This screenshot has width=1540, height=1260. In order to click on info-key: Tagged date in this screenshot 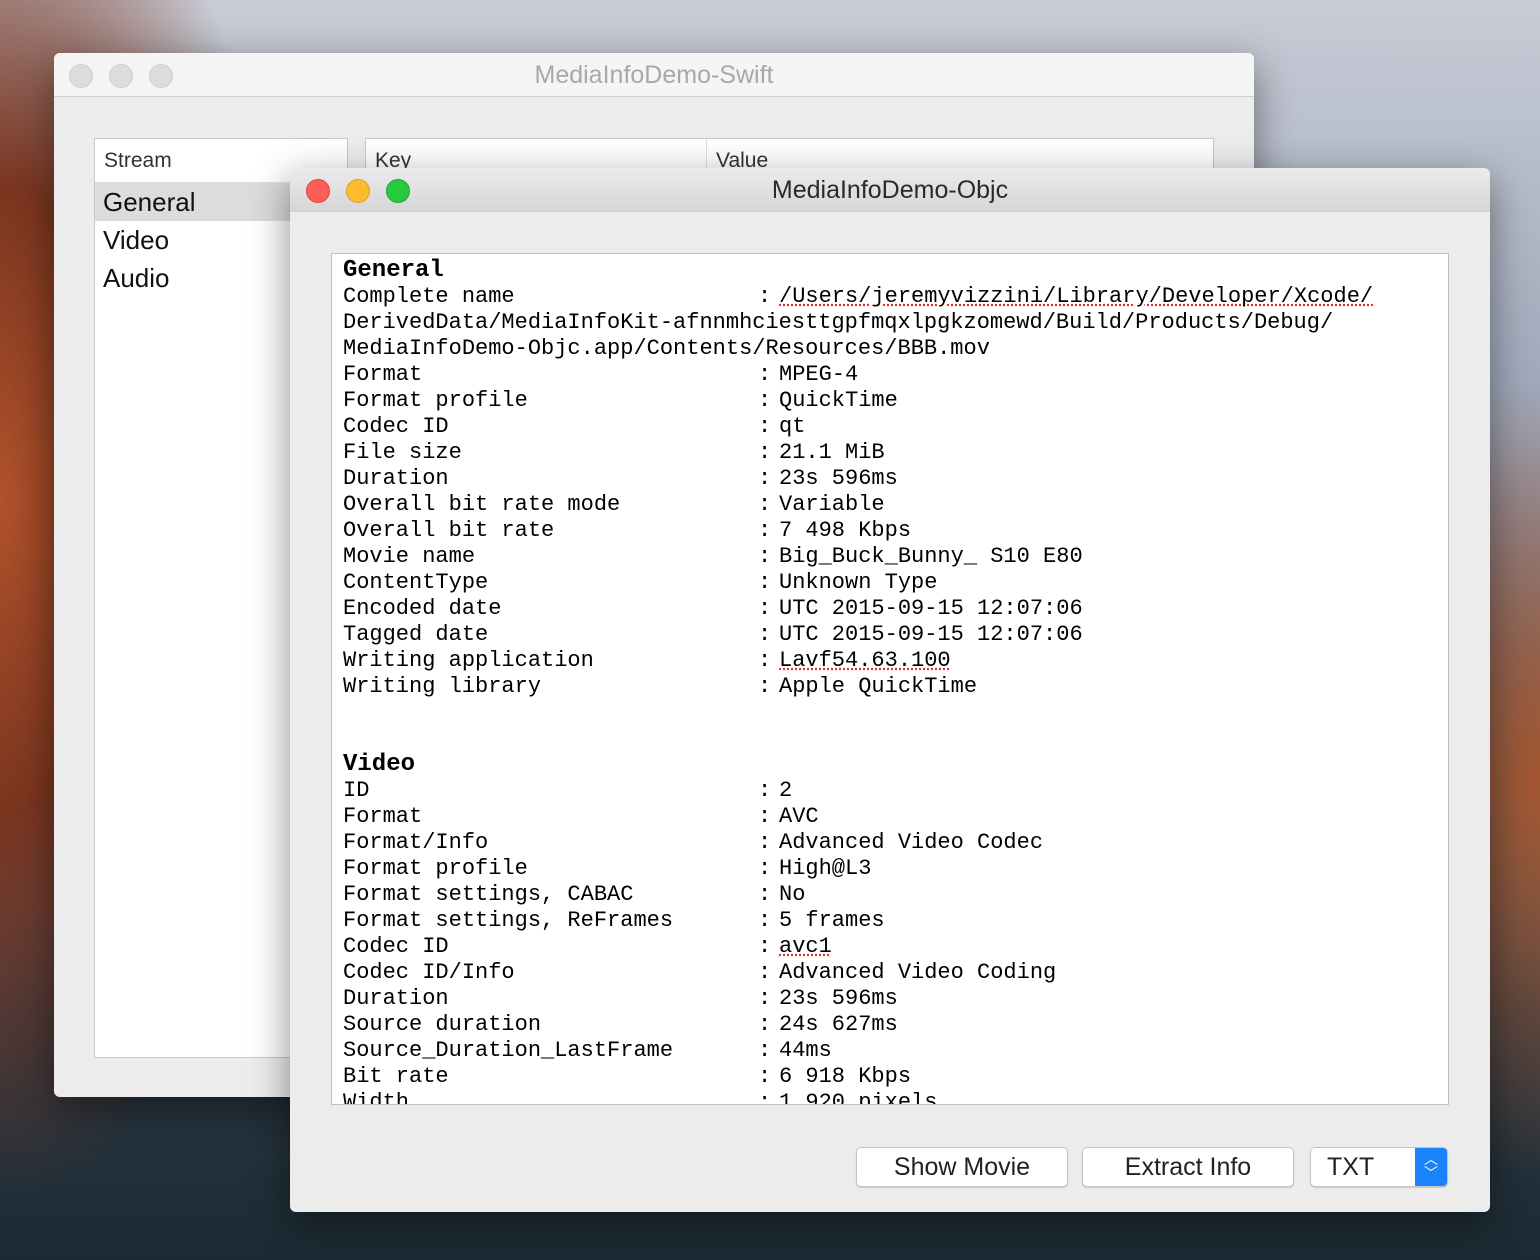, I will do `click(416, 634)`.